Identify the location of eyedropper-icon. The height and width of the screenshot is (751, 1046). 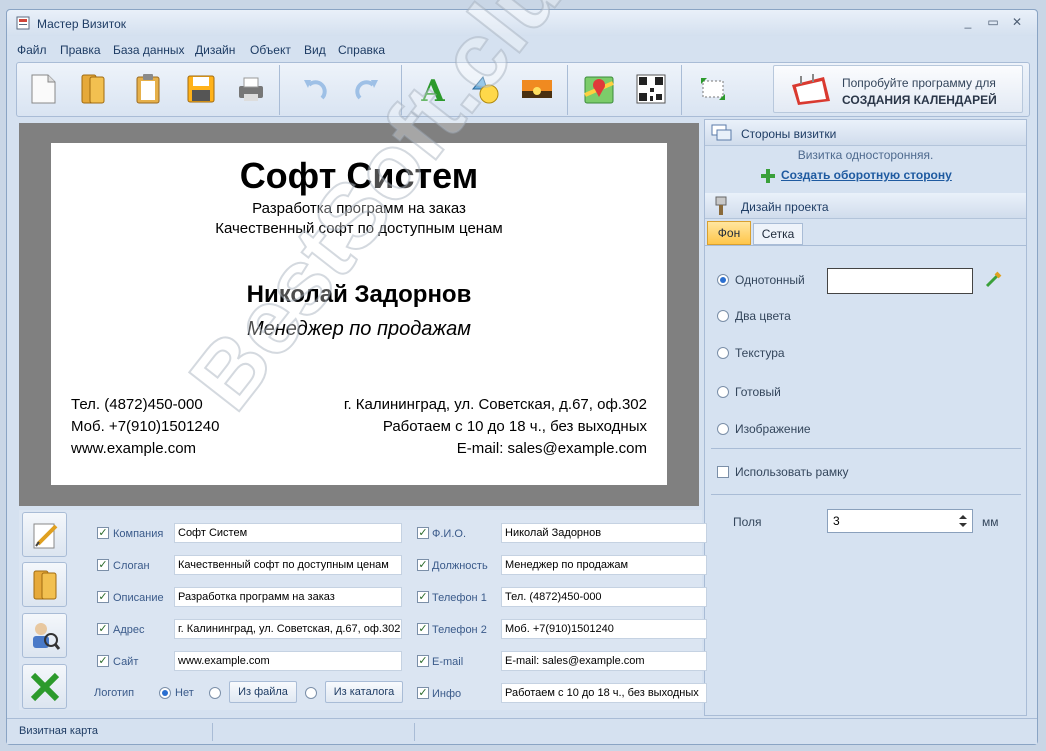
(994, 279).